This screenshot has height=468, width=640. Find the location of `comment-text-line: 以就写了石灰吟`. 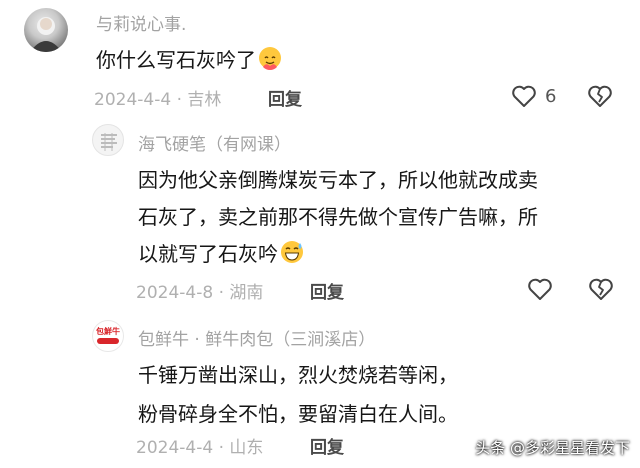

comment-text-line: 以就写了石灰吟 is located at coordinates (208, 254).